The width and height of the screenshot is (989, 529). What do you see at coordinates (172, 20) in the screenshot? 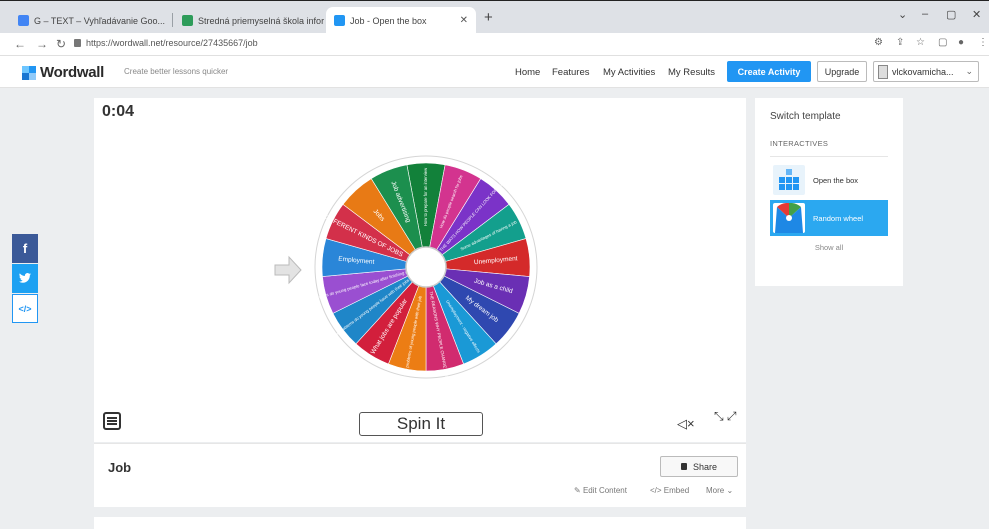
I see `tab-separator` at bounding box center [172, 20].